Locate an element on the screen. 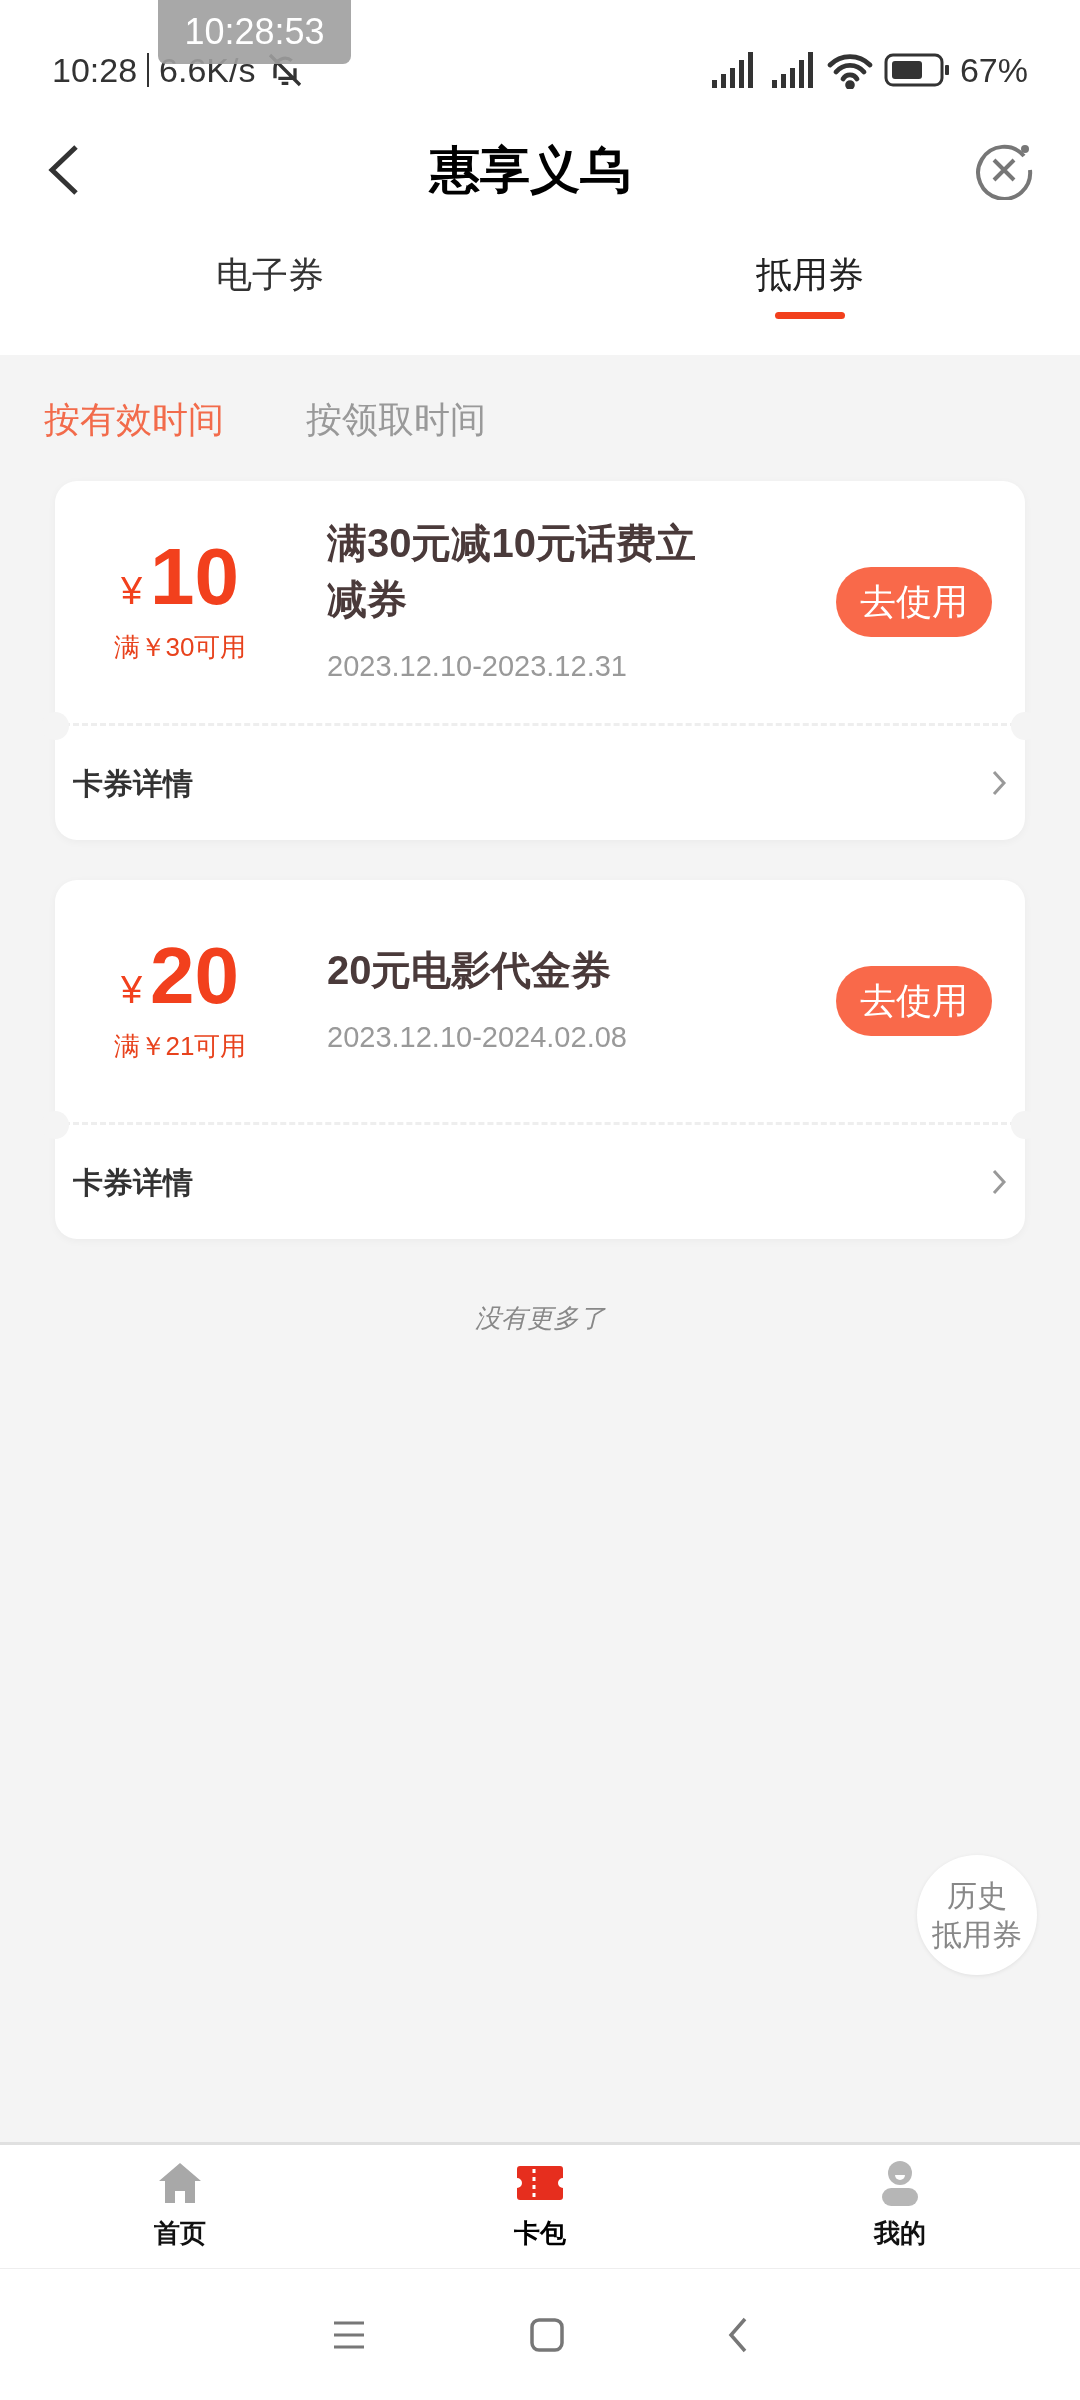 The image size is (1080, 2400). coupon-amount: 10 is located at coordinates (195, 577).